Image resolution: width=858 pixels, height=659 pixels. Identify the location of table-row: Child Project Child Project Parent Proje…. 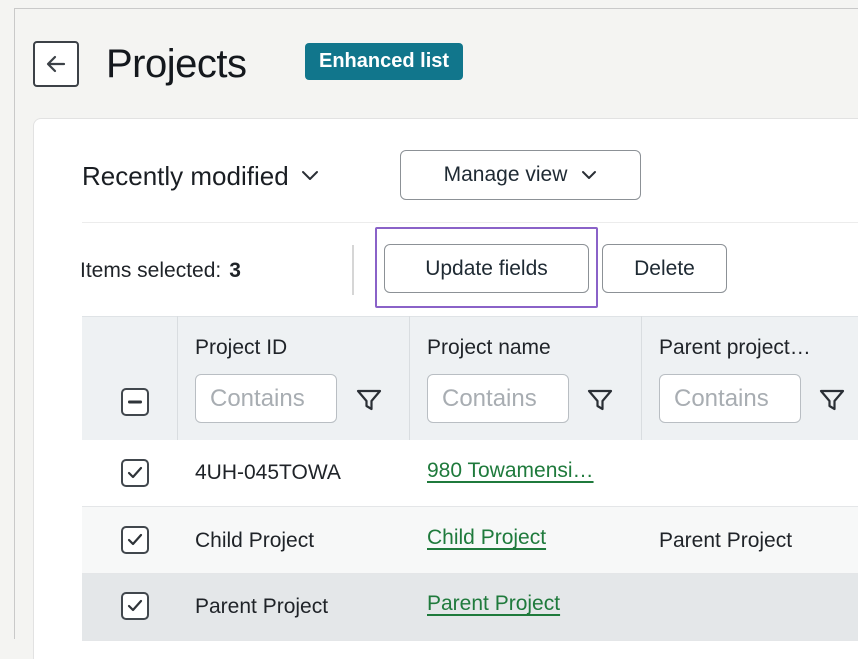
(470, 540).